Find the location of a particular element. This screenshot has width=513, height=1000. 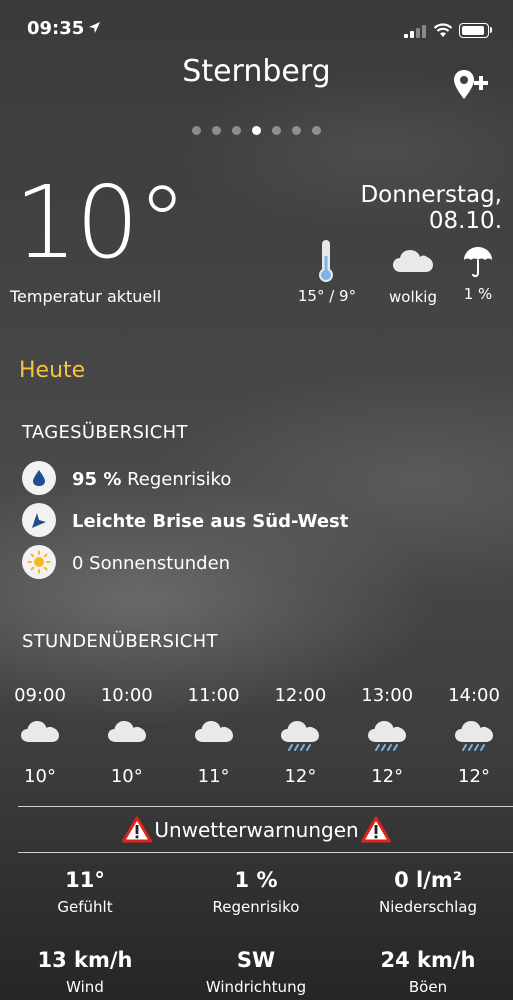

stat-wind-direction: SW Windrichtung is located at coordinates (256, 972).